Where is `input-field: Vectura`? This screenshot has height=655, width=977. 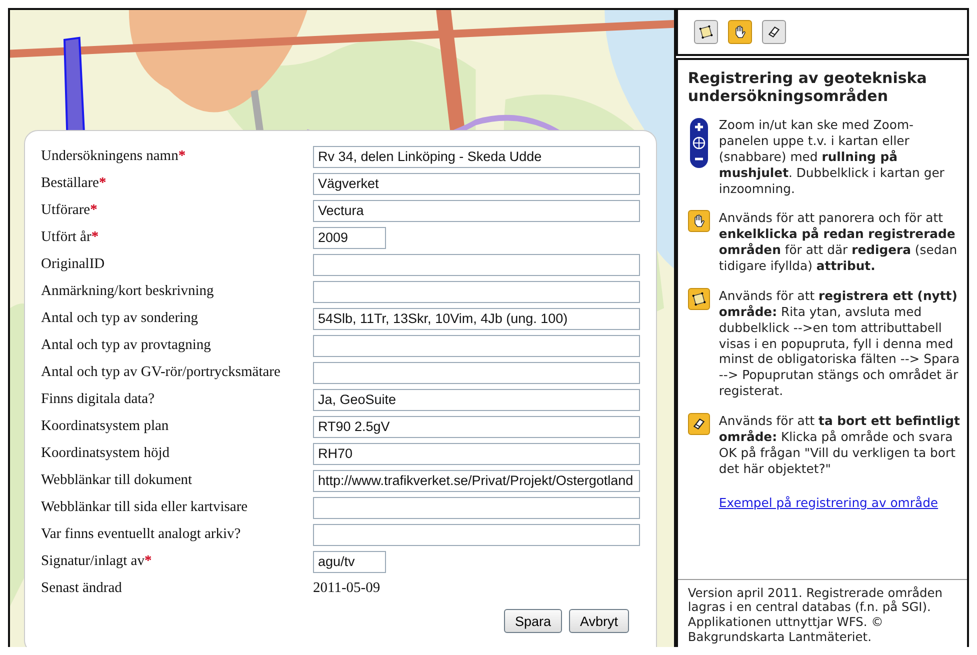
input-field: Vectura is located at coordinates (476, 211).